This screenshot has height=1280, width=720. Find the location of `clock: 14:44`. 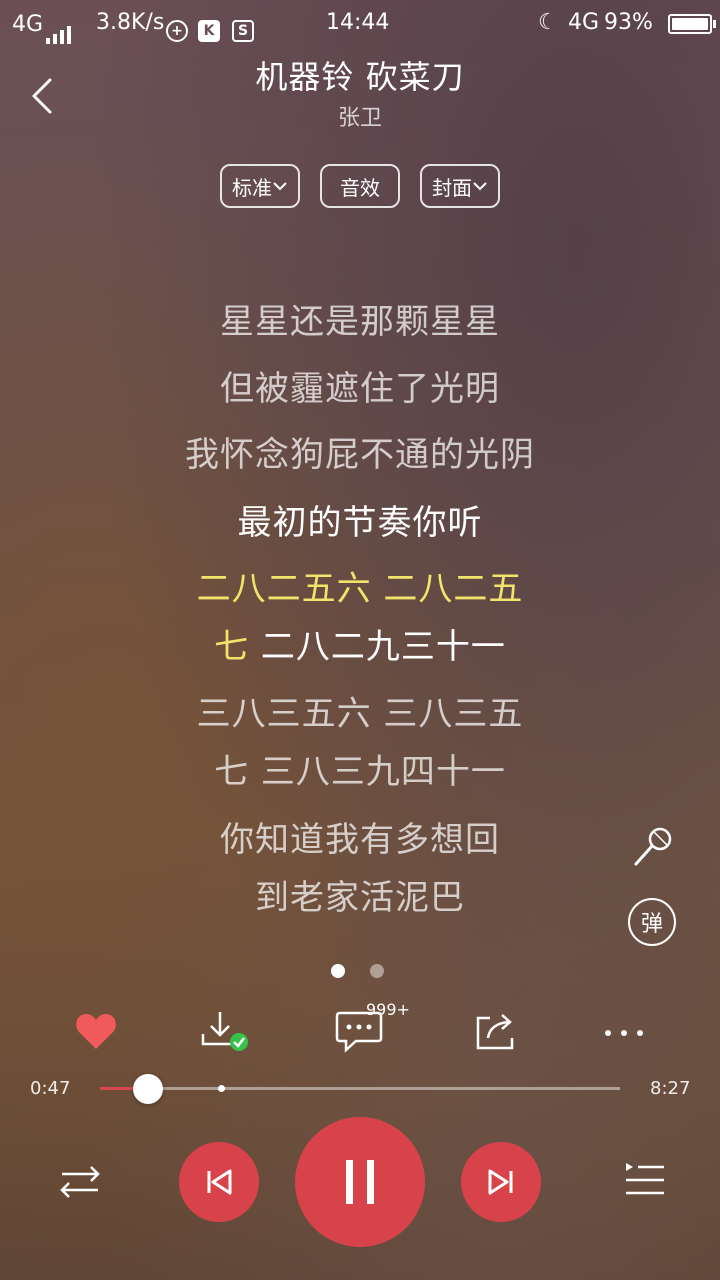

clock: 14:44 is located at coordinates (358, 22).